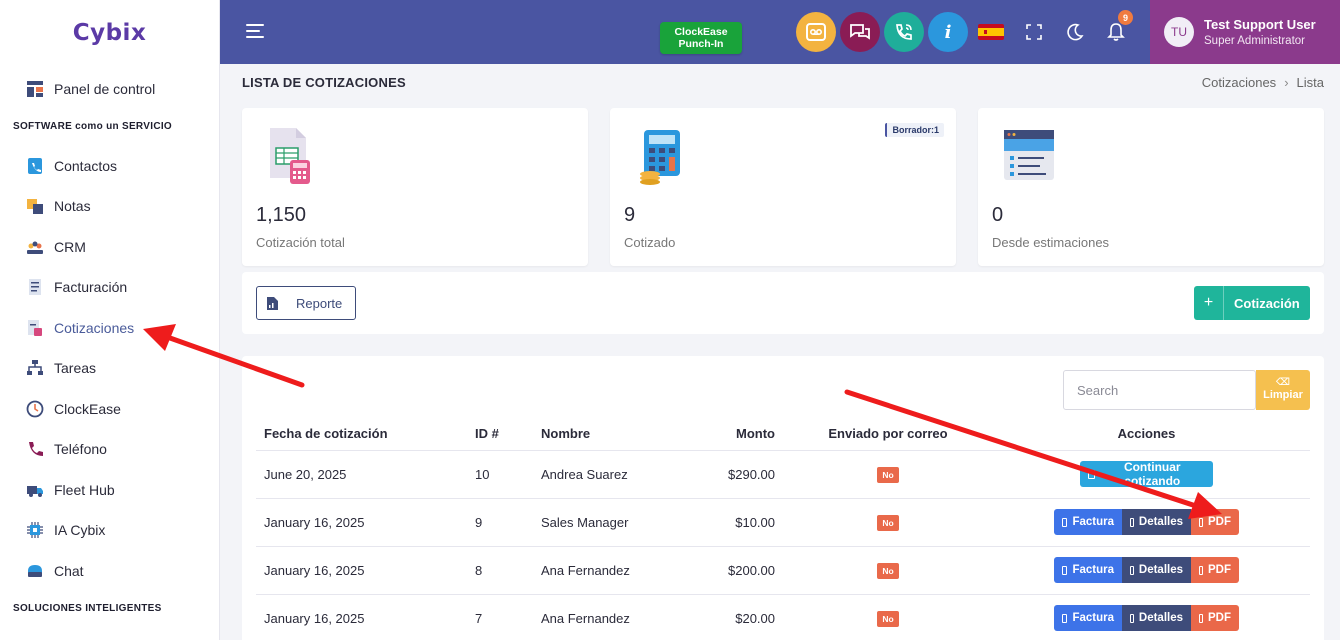 The width and height of the screenshot is (1340, 640). Describe the element at coordinates (1179, 32) in the screenshot. I see `avatar: TU` at that location.